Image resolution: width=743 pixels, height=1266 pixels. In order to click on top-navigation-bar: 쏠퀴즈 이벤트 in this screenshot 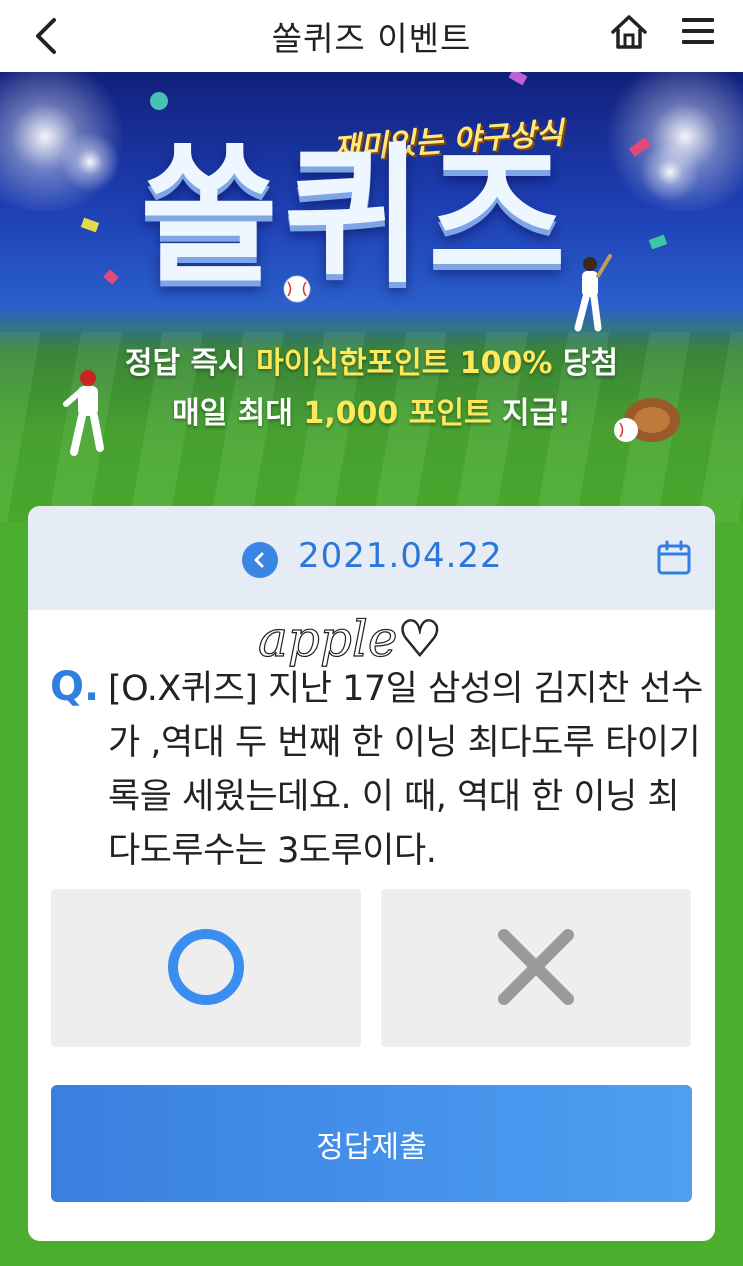, I will do `click(371, 36)`.